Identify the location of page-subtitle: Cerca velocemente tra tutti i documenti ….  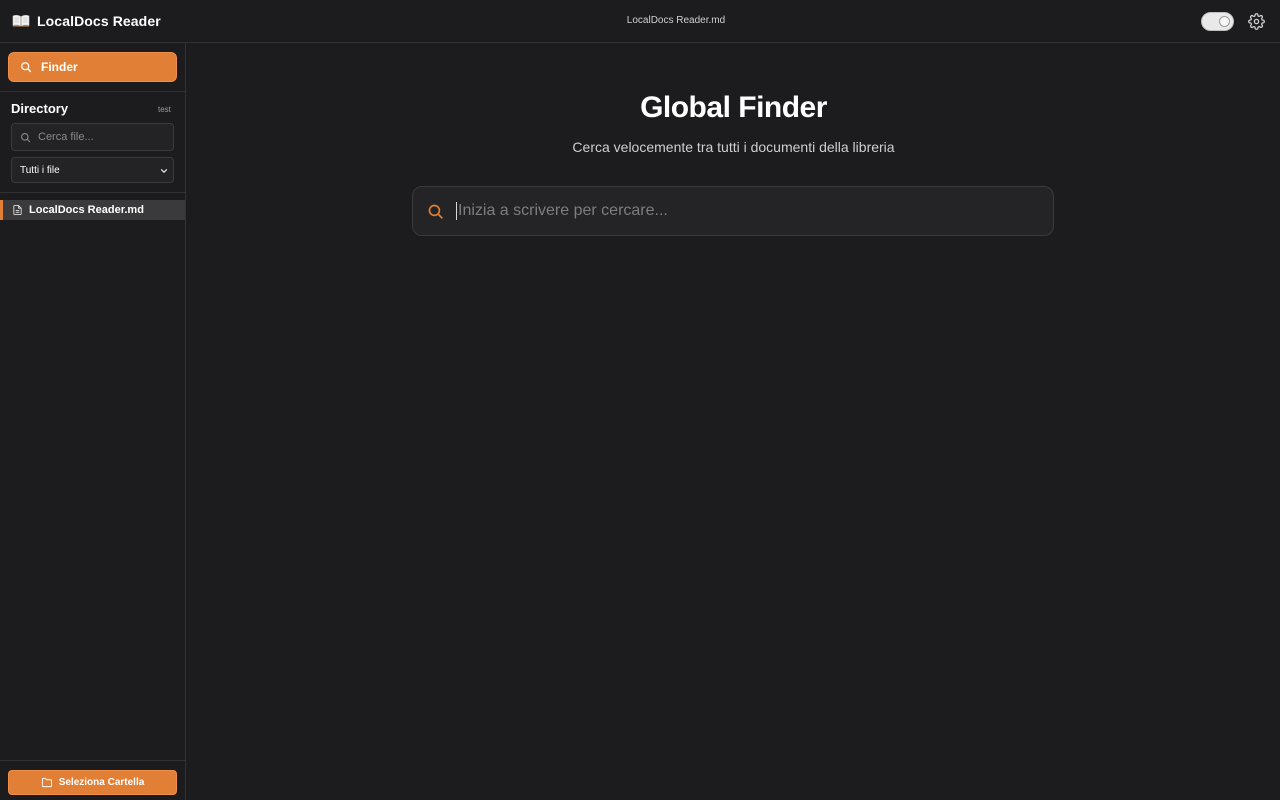
(733, 147).